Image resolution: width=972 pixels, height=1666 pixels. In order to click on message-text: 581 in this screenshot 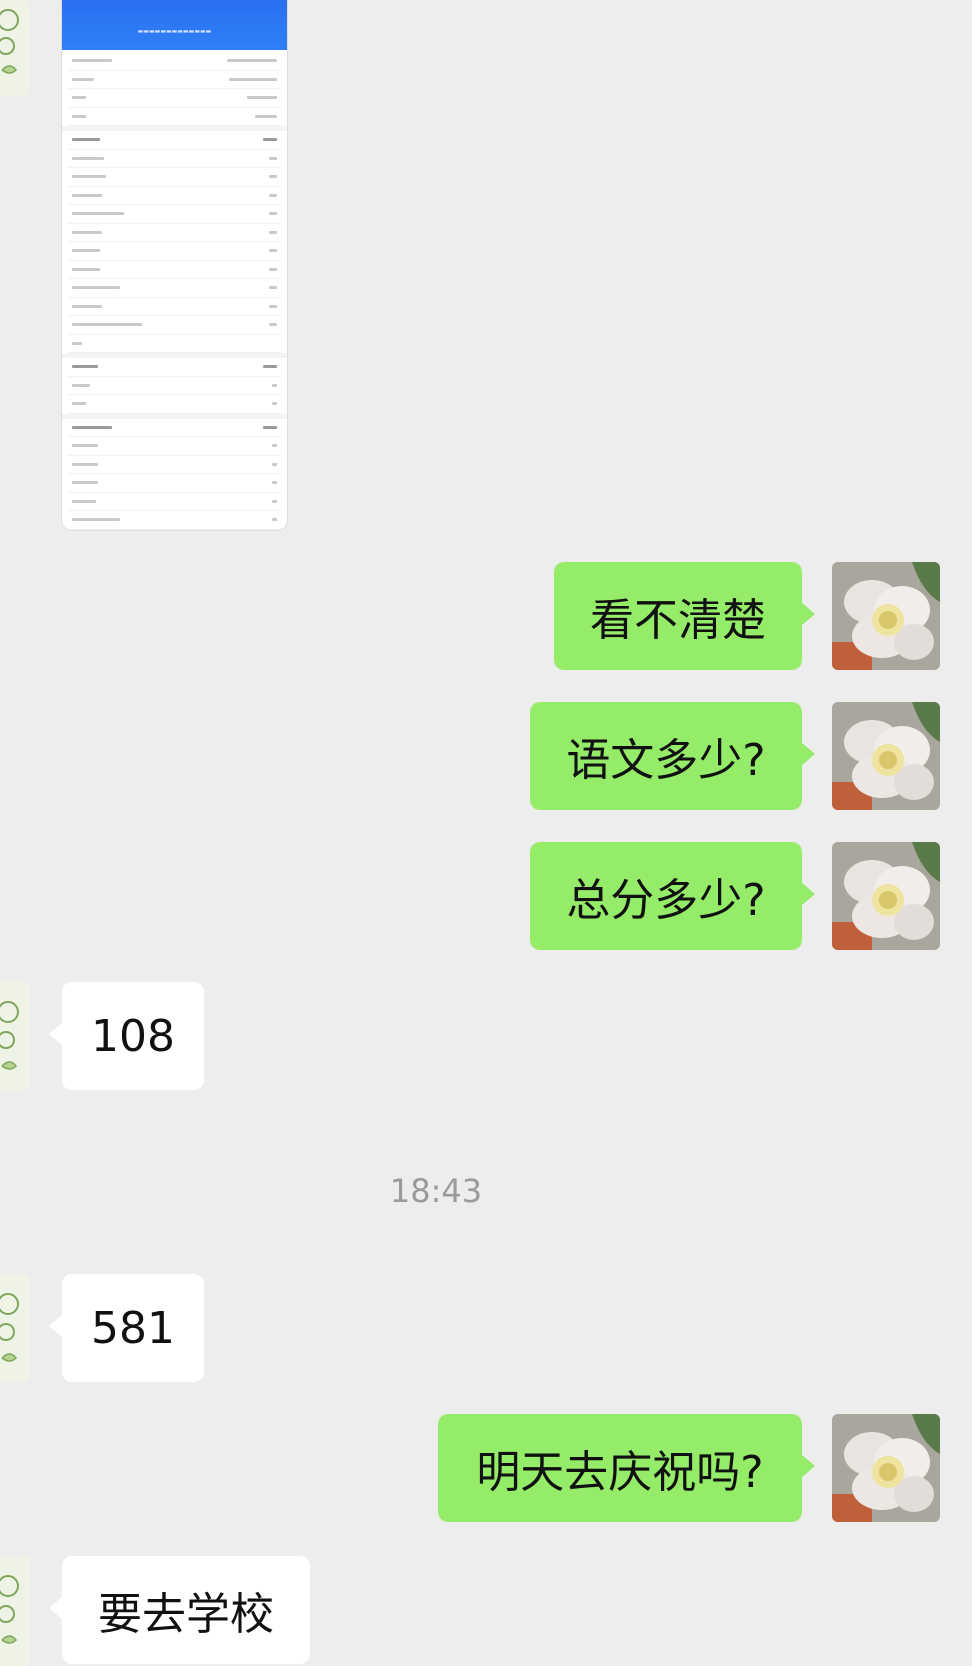, I will do `click(133, 1328)`.